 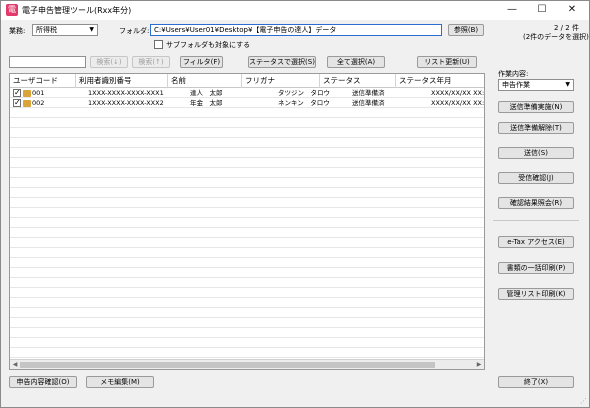 What do you see at coordinates (536, 128) in the screenshot?
I see `cancel-prepare-button: 送信準備解除(T)` at bounding box center [536, 128].